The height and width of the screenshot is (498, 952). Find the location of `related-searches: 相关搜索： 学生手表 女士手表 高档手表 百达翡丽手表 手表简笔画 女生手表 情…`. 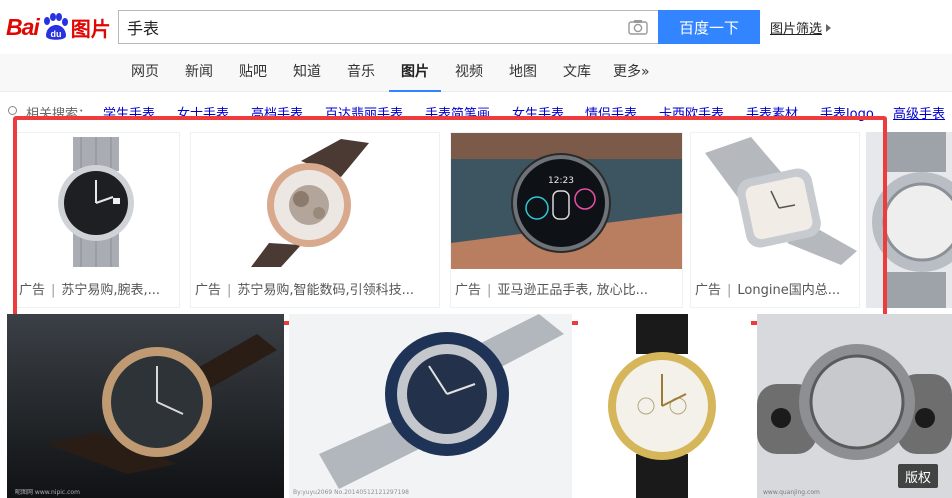

related-searches: 相关搜索： 学生手表 女士手表 高档手表 百达翡丽手表 手表简笔画 女生手表 情… is located at coordinates (476, 112).